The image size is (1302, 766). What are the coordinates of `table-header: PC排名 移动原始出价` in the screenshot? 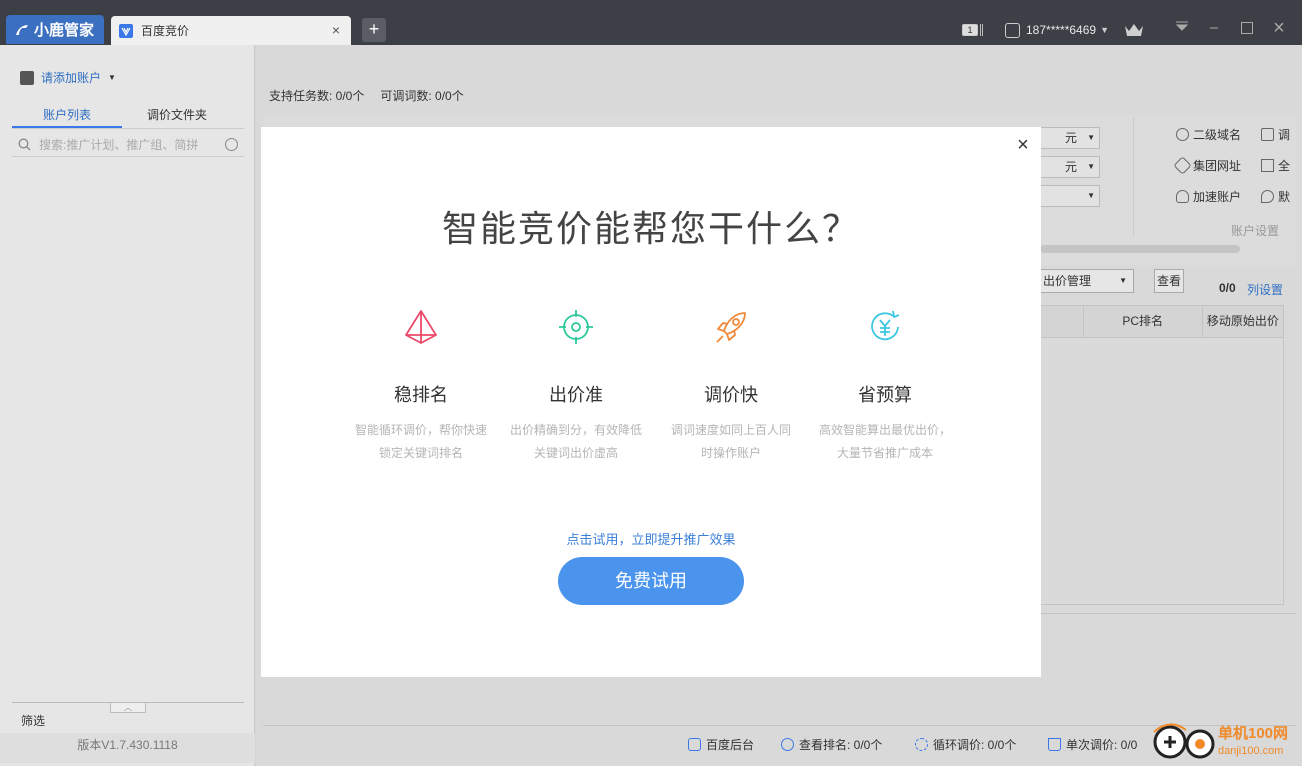 It's located at (1162, 322).